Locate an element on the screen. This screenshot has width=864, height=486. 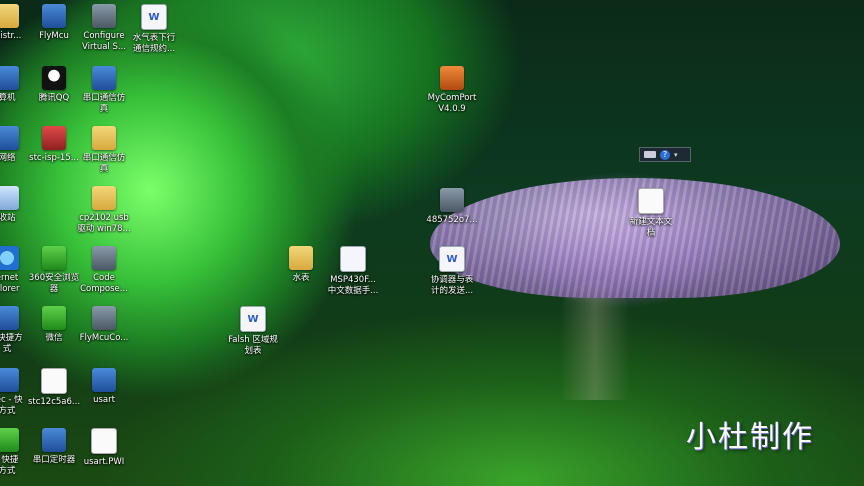
usart-project-icon is located at coordinates (104, 380).